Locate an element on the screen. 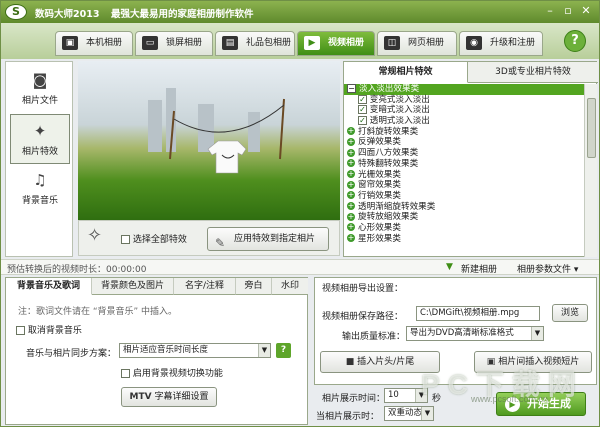 The height and width of the screenshot is (427, 600). apply-effects-button: ✎ 应用特效到指定相片 is located at coordinates (268, 239).